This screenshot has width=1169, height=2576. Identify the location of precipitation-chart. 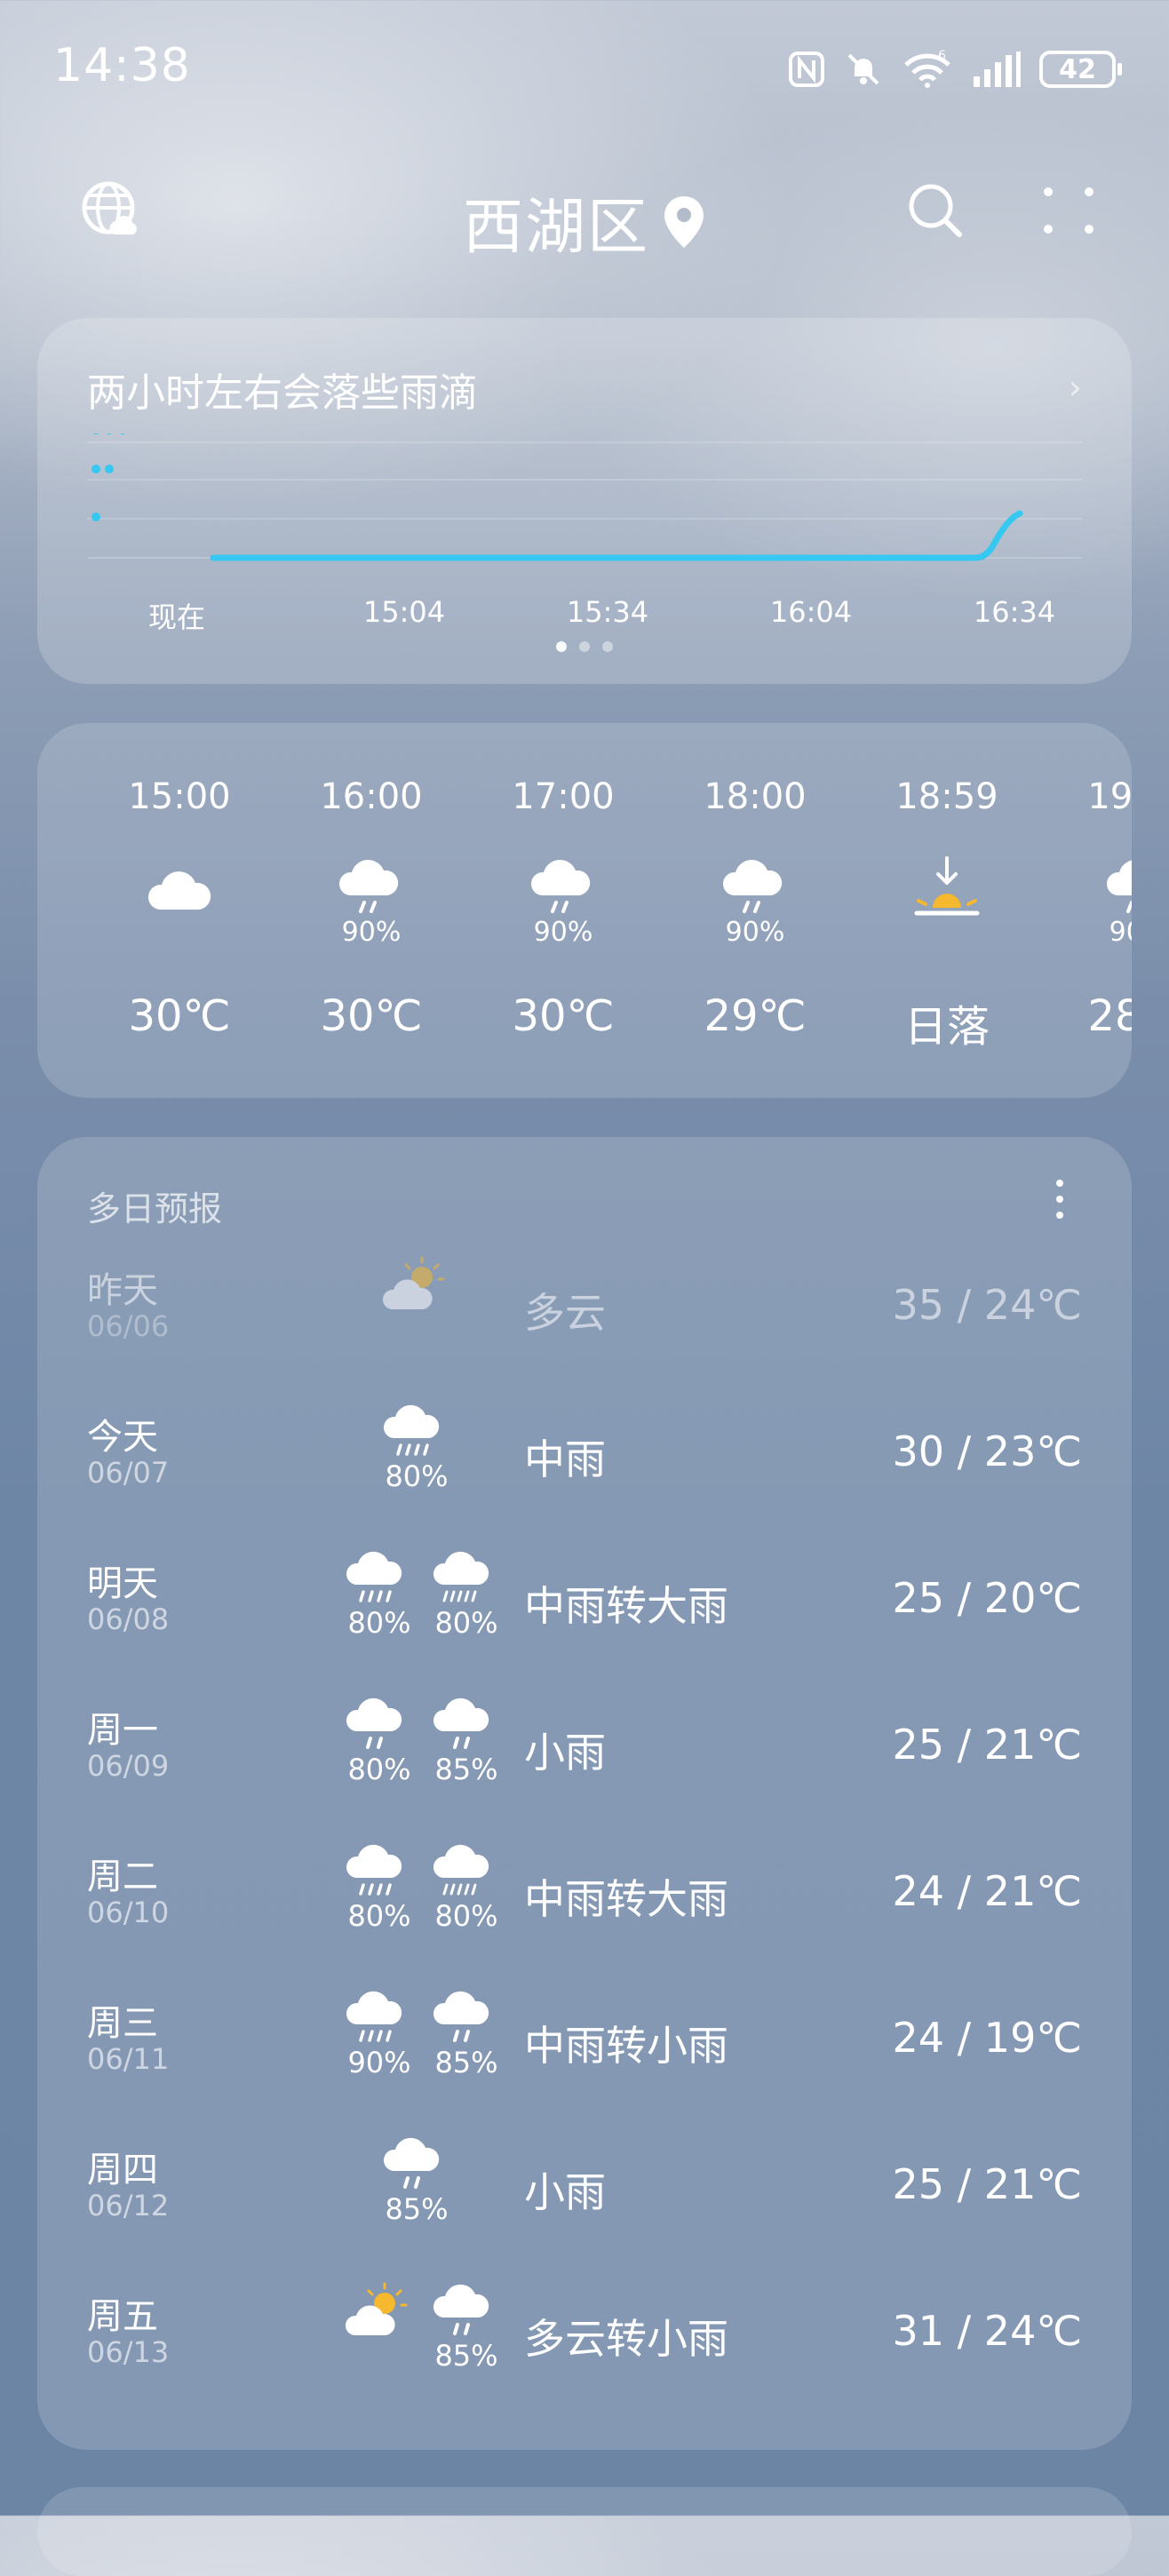
(584, 497).